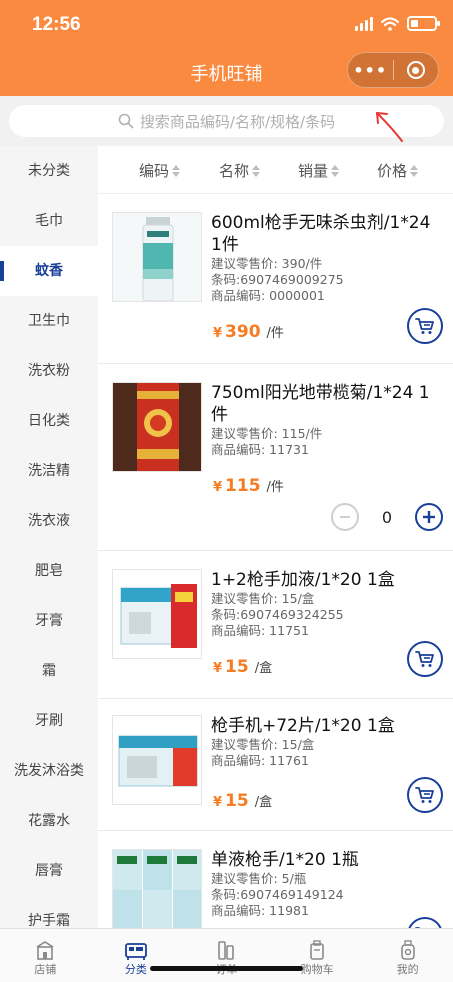 This screenshot has width=453, height=982. What do you see at coordinates (49, 621) in the screenshot?
I see `sidebar-item-toothpaste: 牙膏` at bounding box center [49, 621].